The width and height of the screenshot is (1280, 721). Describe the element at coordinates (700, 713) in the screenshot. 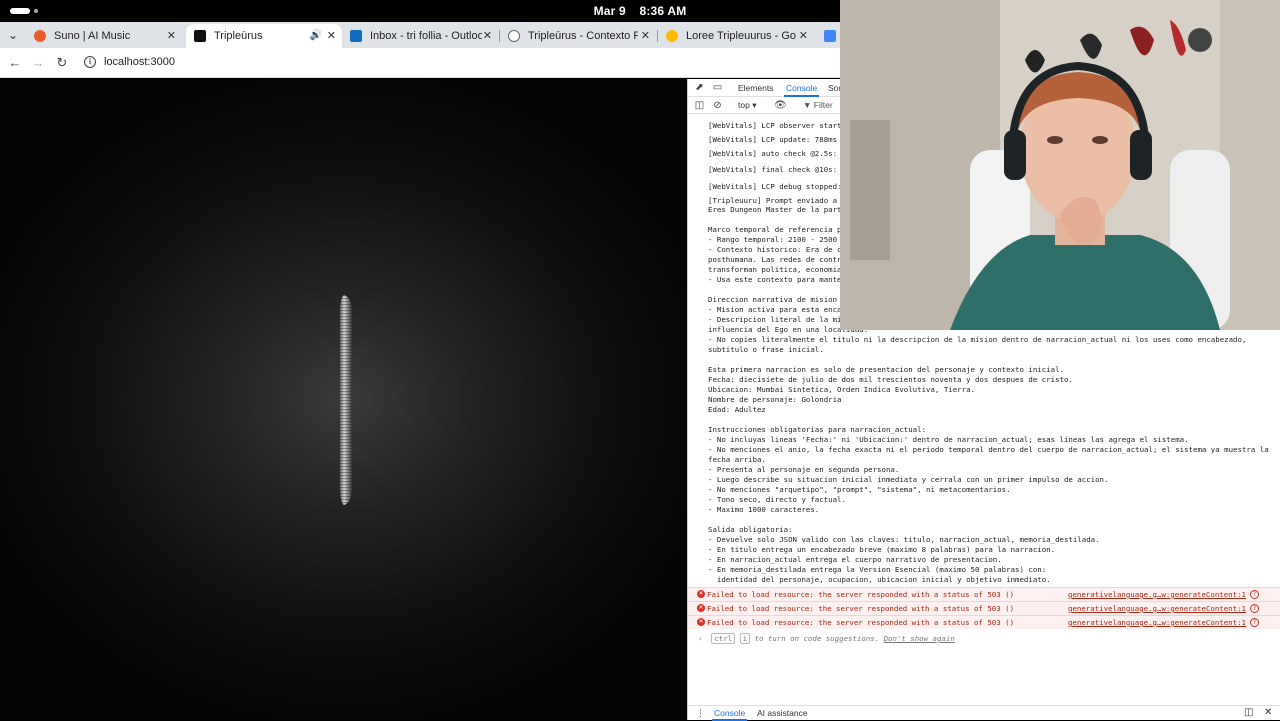

I see `more-options-icon: ⋮` at that location.